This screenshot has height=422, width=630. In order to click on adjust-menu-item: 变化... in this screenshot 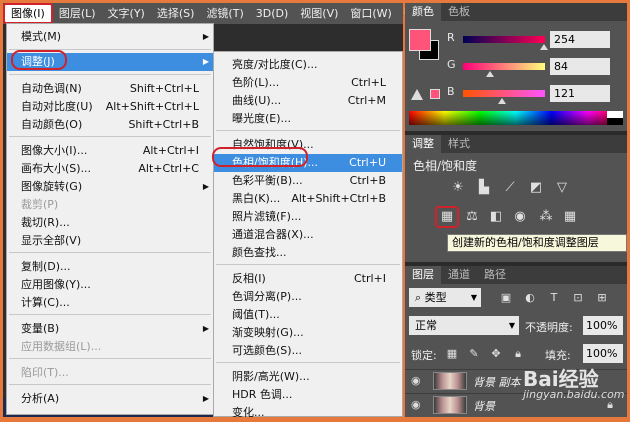, I will do `click(308, 413)`.